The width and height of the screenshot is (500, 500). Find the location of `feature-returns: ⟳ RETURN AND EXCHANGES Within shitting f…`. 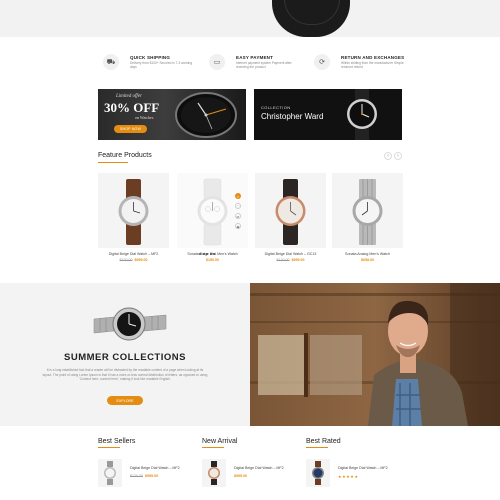

feature-returns: ⟳ RETURN AND EXCHANGES Within shitting f… is located at coordinates (361, 63).